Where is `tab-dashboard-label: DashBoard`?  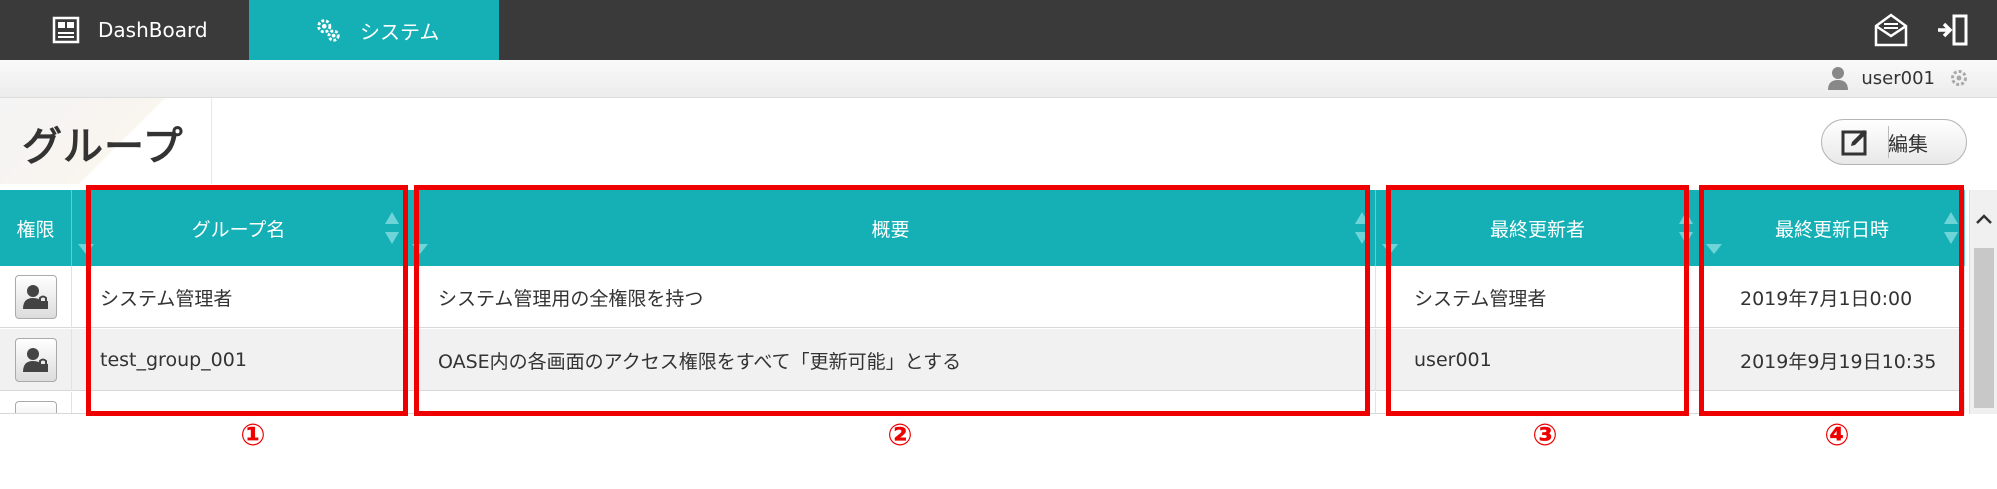
tab-dashboard-label: DashBoard is located at coordinates (153, 30).